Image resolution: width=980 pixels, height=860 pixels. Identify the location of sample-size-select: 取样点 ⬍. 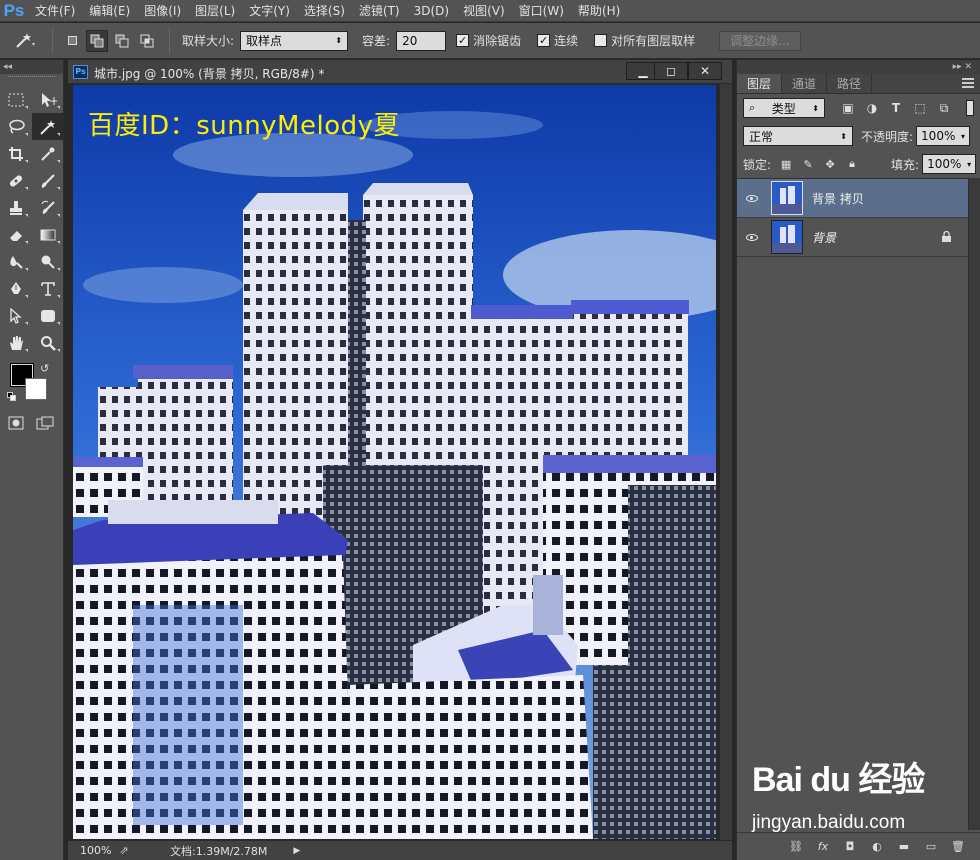
(294, 40).